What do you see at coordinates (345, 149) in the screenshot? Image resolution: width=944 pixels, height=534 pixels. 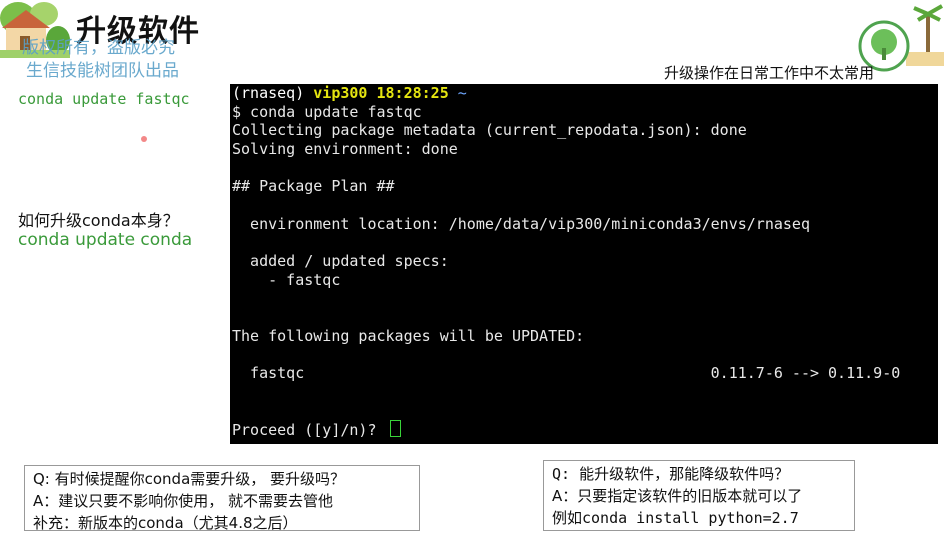 I see `terminal-line: Solving environment: done` at bounding box center [345, 149].